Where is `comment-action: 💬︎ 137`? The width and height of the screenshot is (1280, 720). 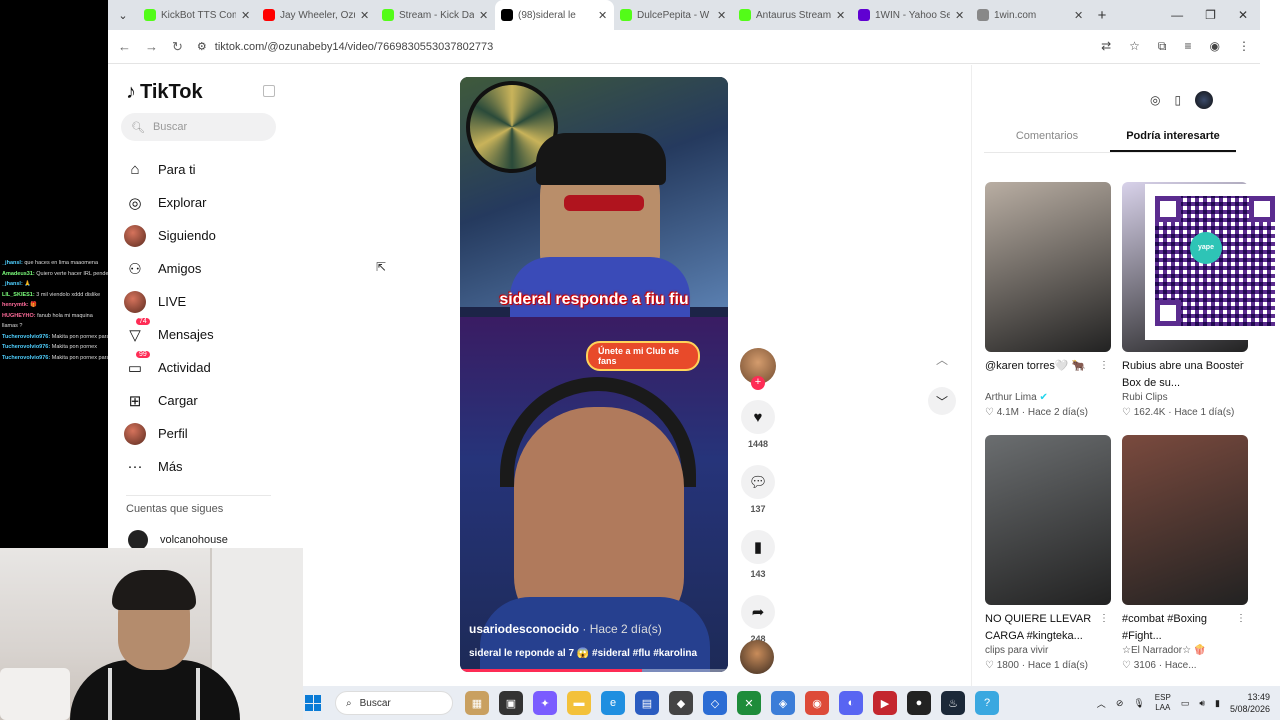
comment-action: 💬︎ 137 is located at coordinates (758, 489).